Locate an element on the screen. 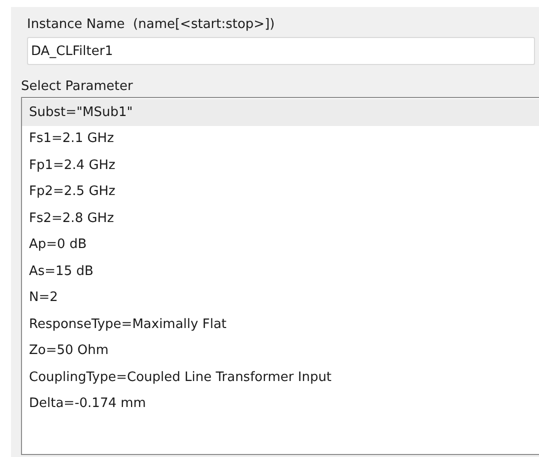 Image resolution: width=539 pixels, height=457 pixels. parameter-item: Fp2=2.5 GHz is located at coordinates (280, 191).